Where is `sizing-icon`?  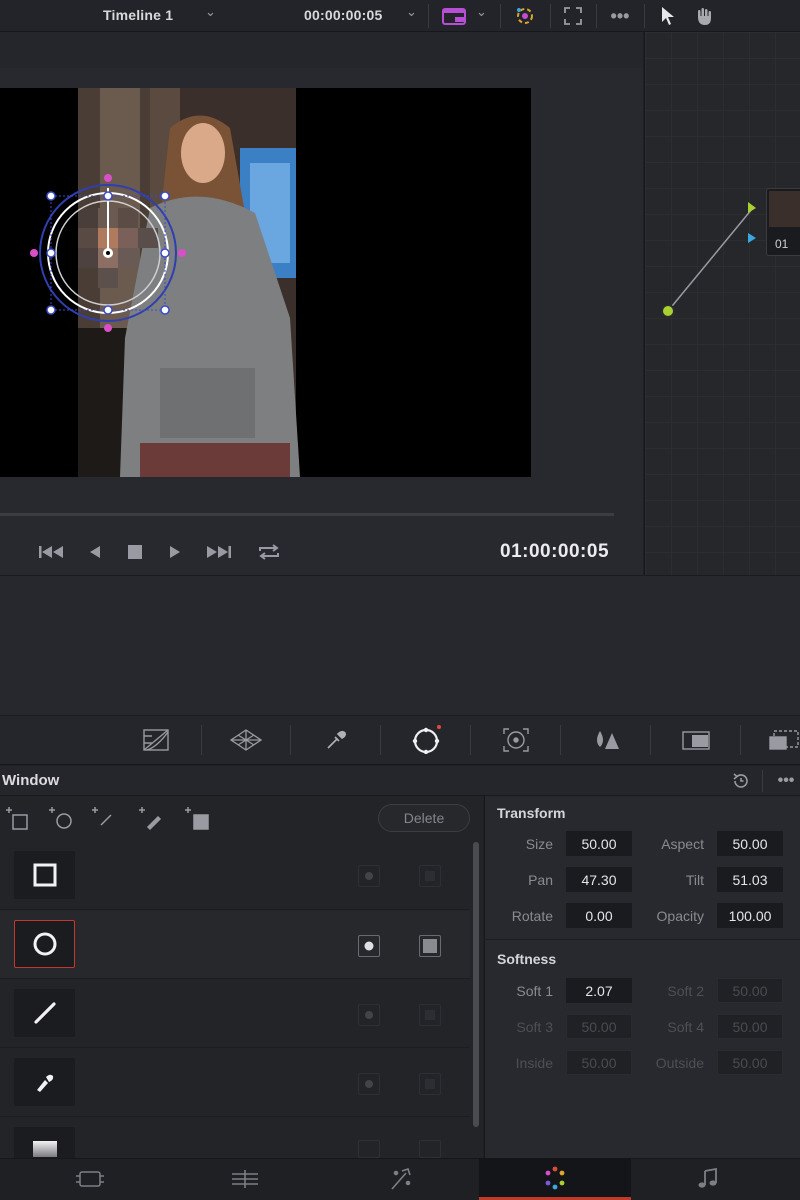
sizing-icon is located at coordinates (784, 740).